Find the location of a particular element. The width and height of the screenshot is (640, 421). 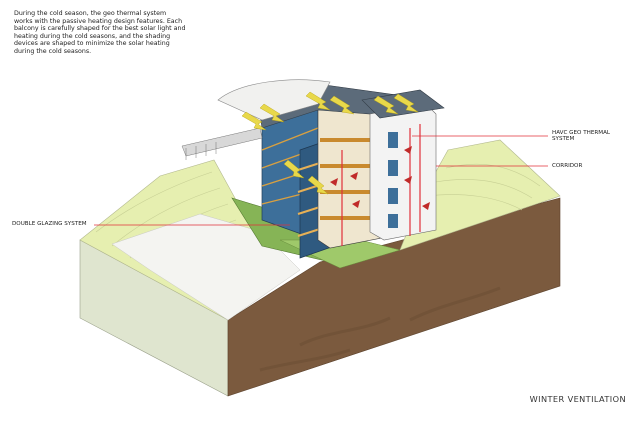

hvac-label: HAVC GEO THERMAL SYSTEM is located at coordinates (581, 136).